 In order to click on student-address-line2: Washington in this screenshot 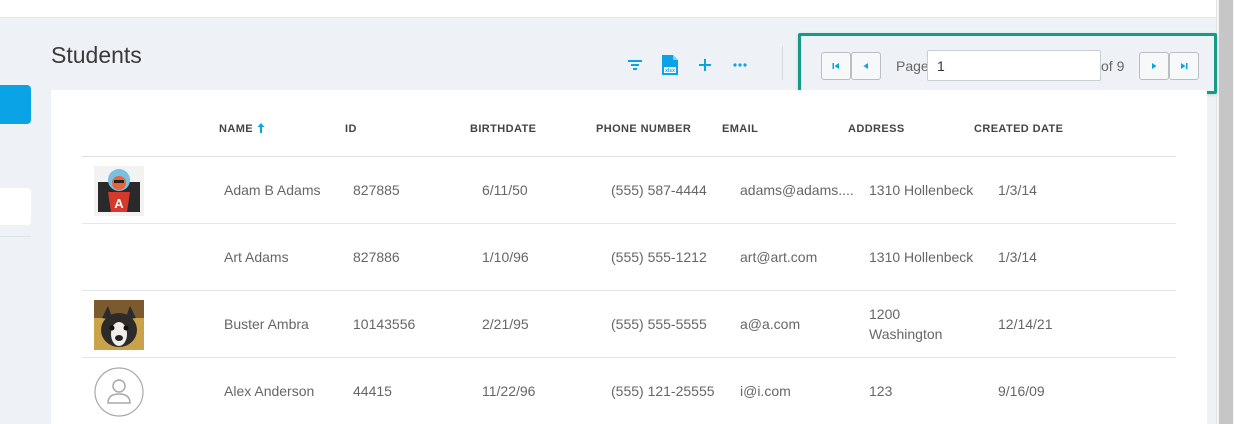, I will do `click(906, 334)`.